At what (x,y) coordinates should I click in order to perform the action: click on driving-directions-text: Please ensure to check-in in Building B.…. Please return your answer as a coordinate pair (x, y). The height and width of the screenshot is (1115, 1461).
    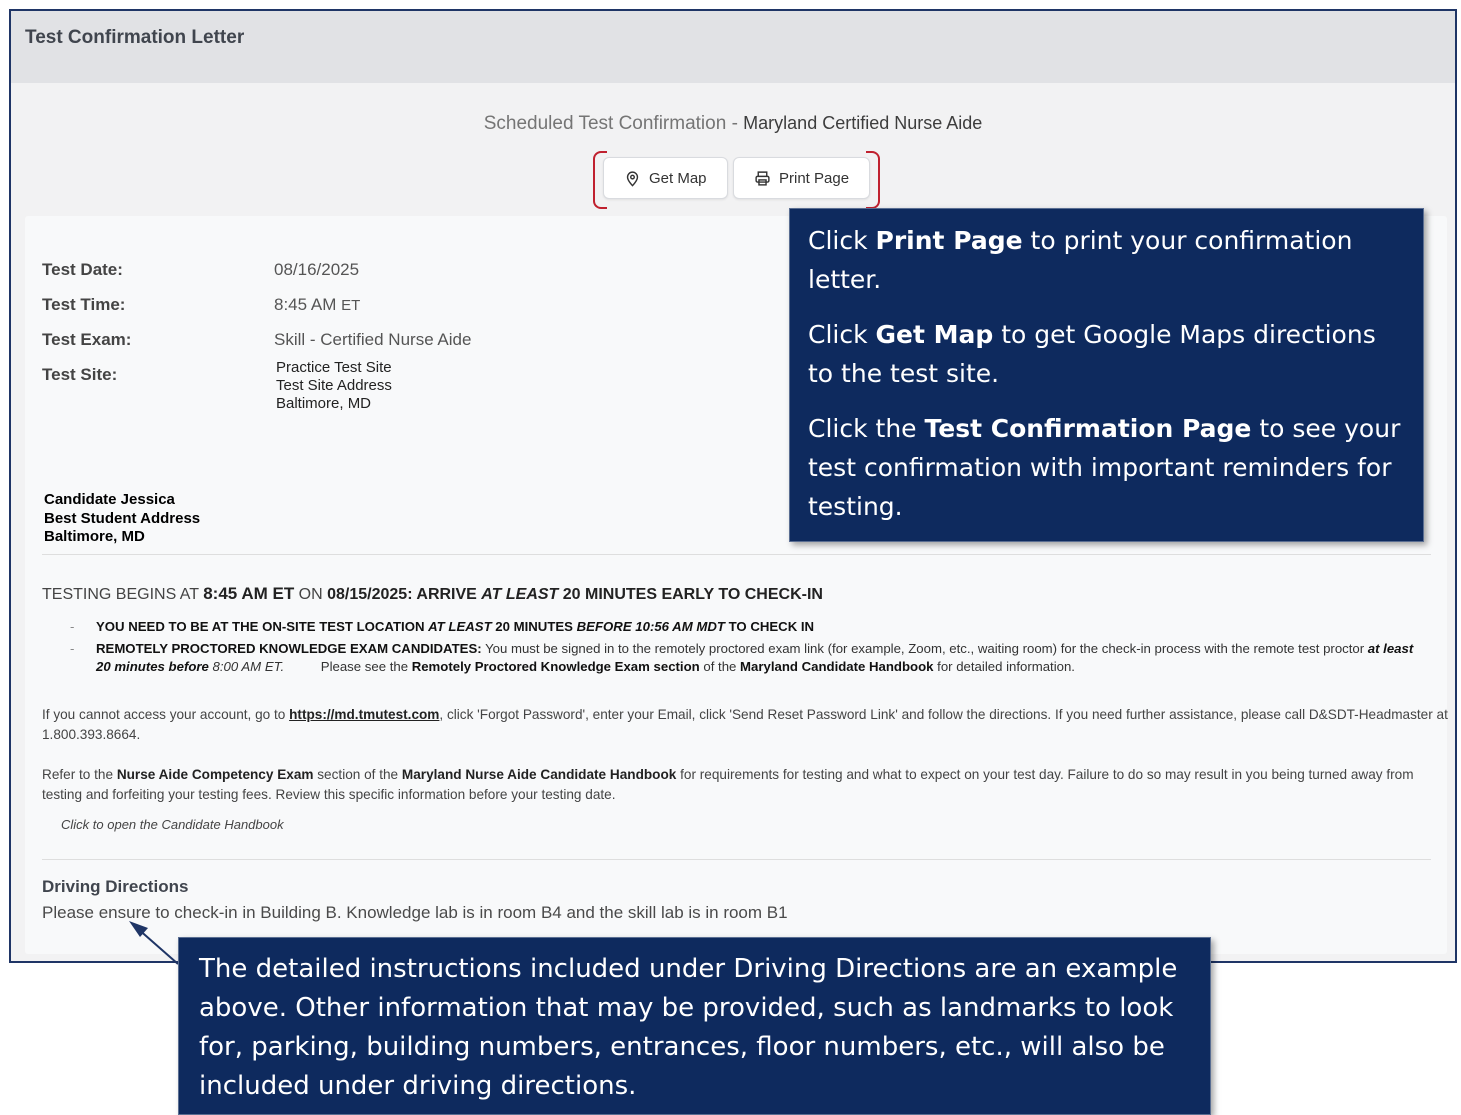
    Looking at the image, I should click on (415, 912).